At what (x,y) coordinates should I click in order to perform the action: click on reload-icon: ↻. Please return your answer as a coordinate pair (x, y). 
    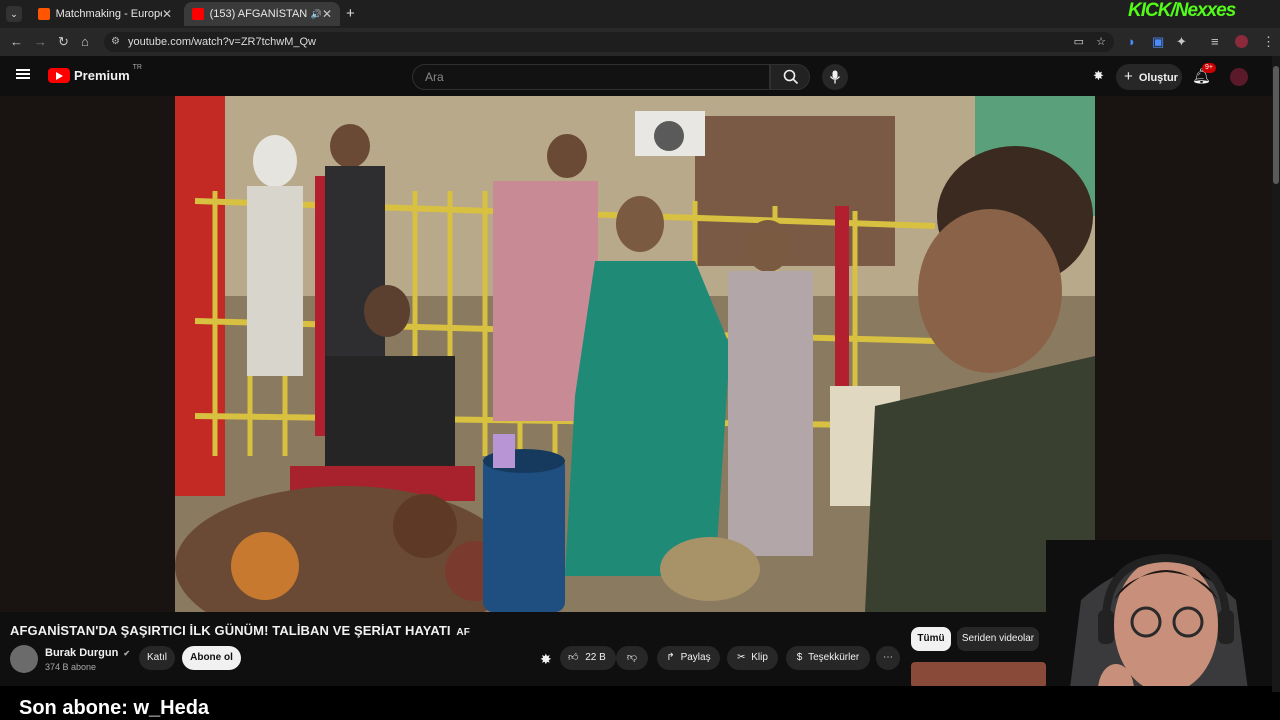
    Looking at the image, I should click on (63, 42).